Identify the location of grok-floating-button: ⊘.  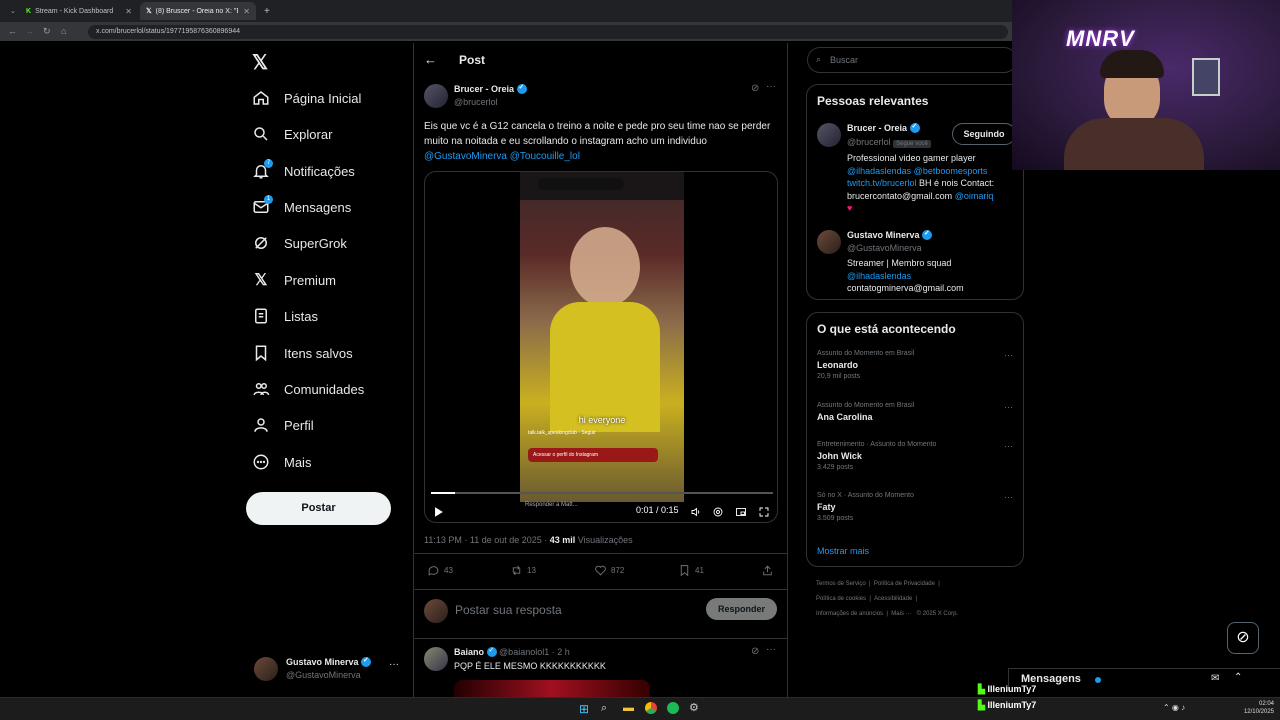
(1243, 638).